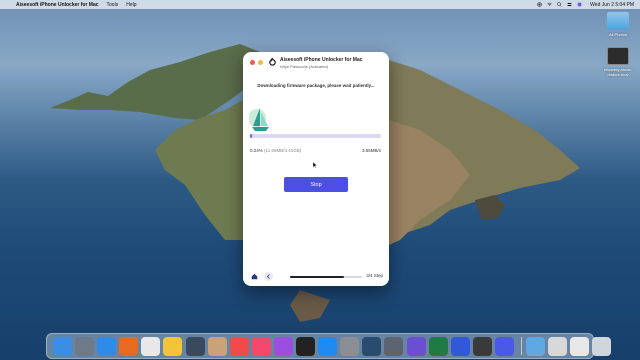  Describe the element at coordinates (151, 346) in the screenshot. I see `chrome-icon` at that location.